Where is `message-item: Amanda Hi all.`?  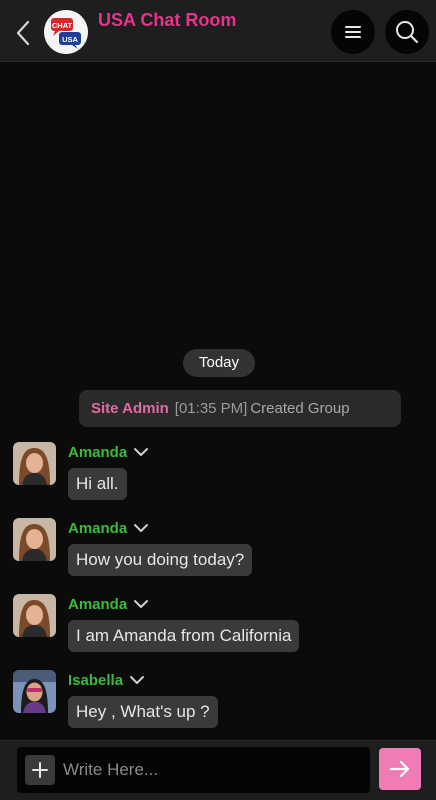 message-item: Amanda Hi all. is located at coordinates (218, 478).